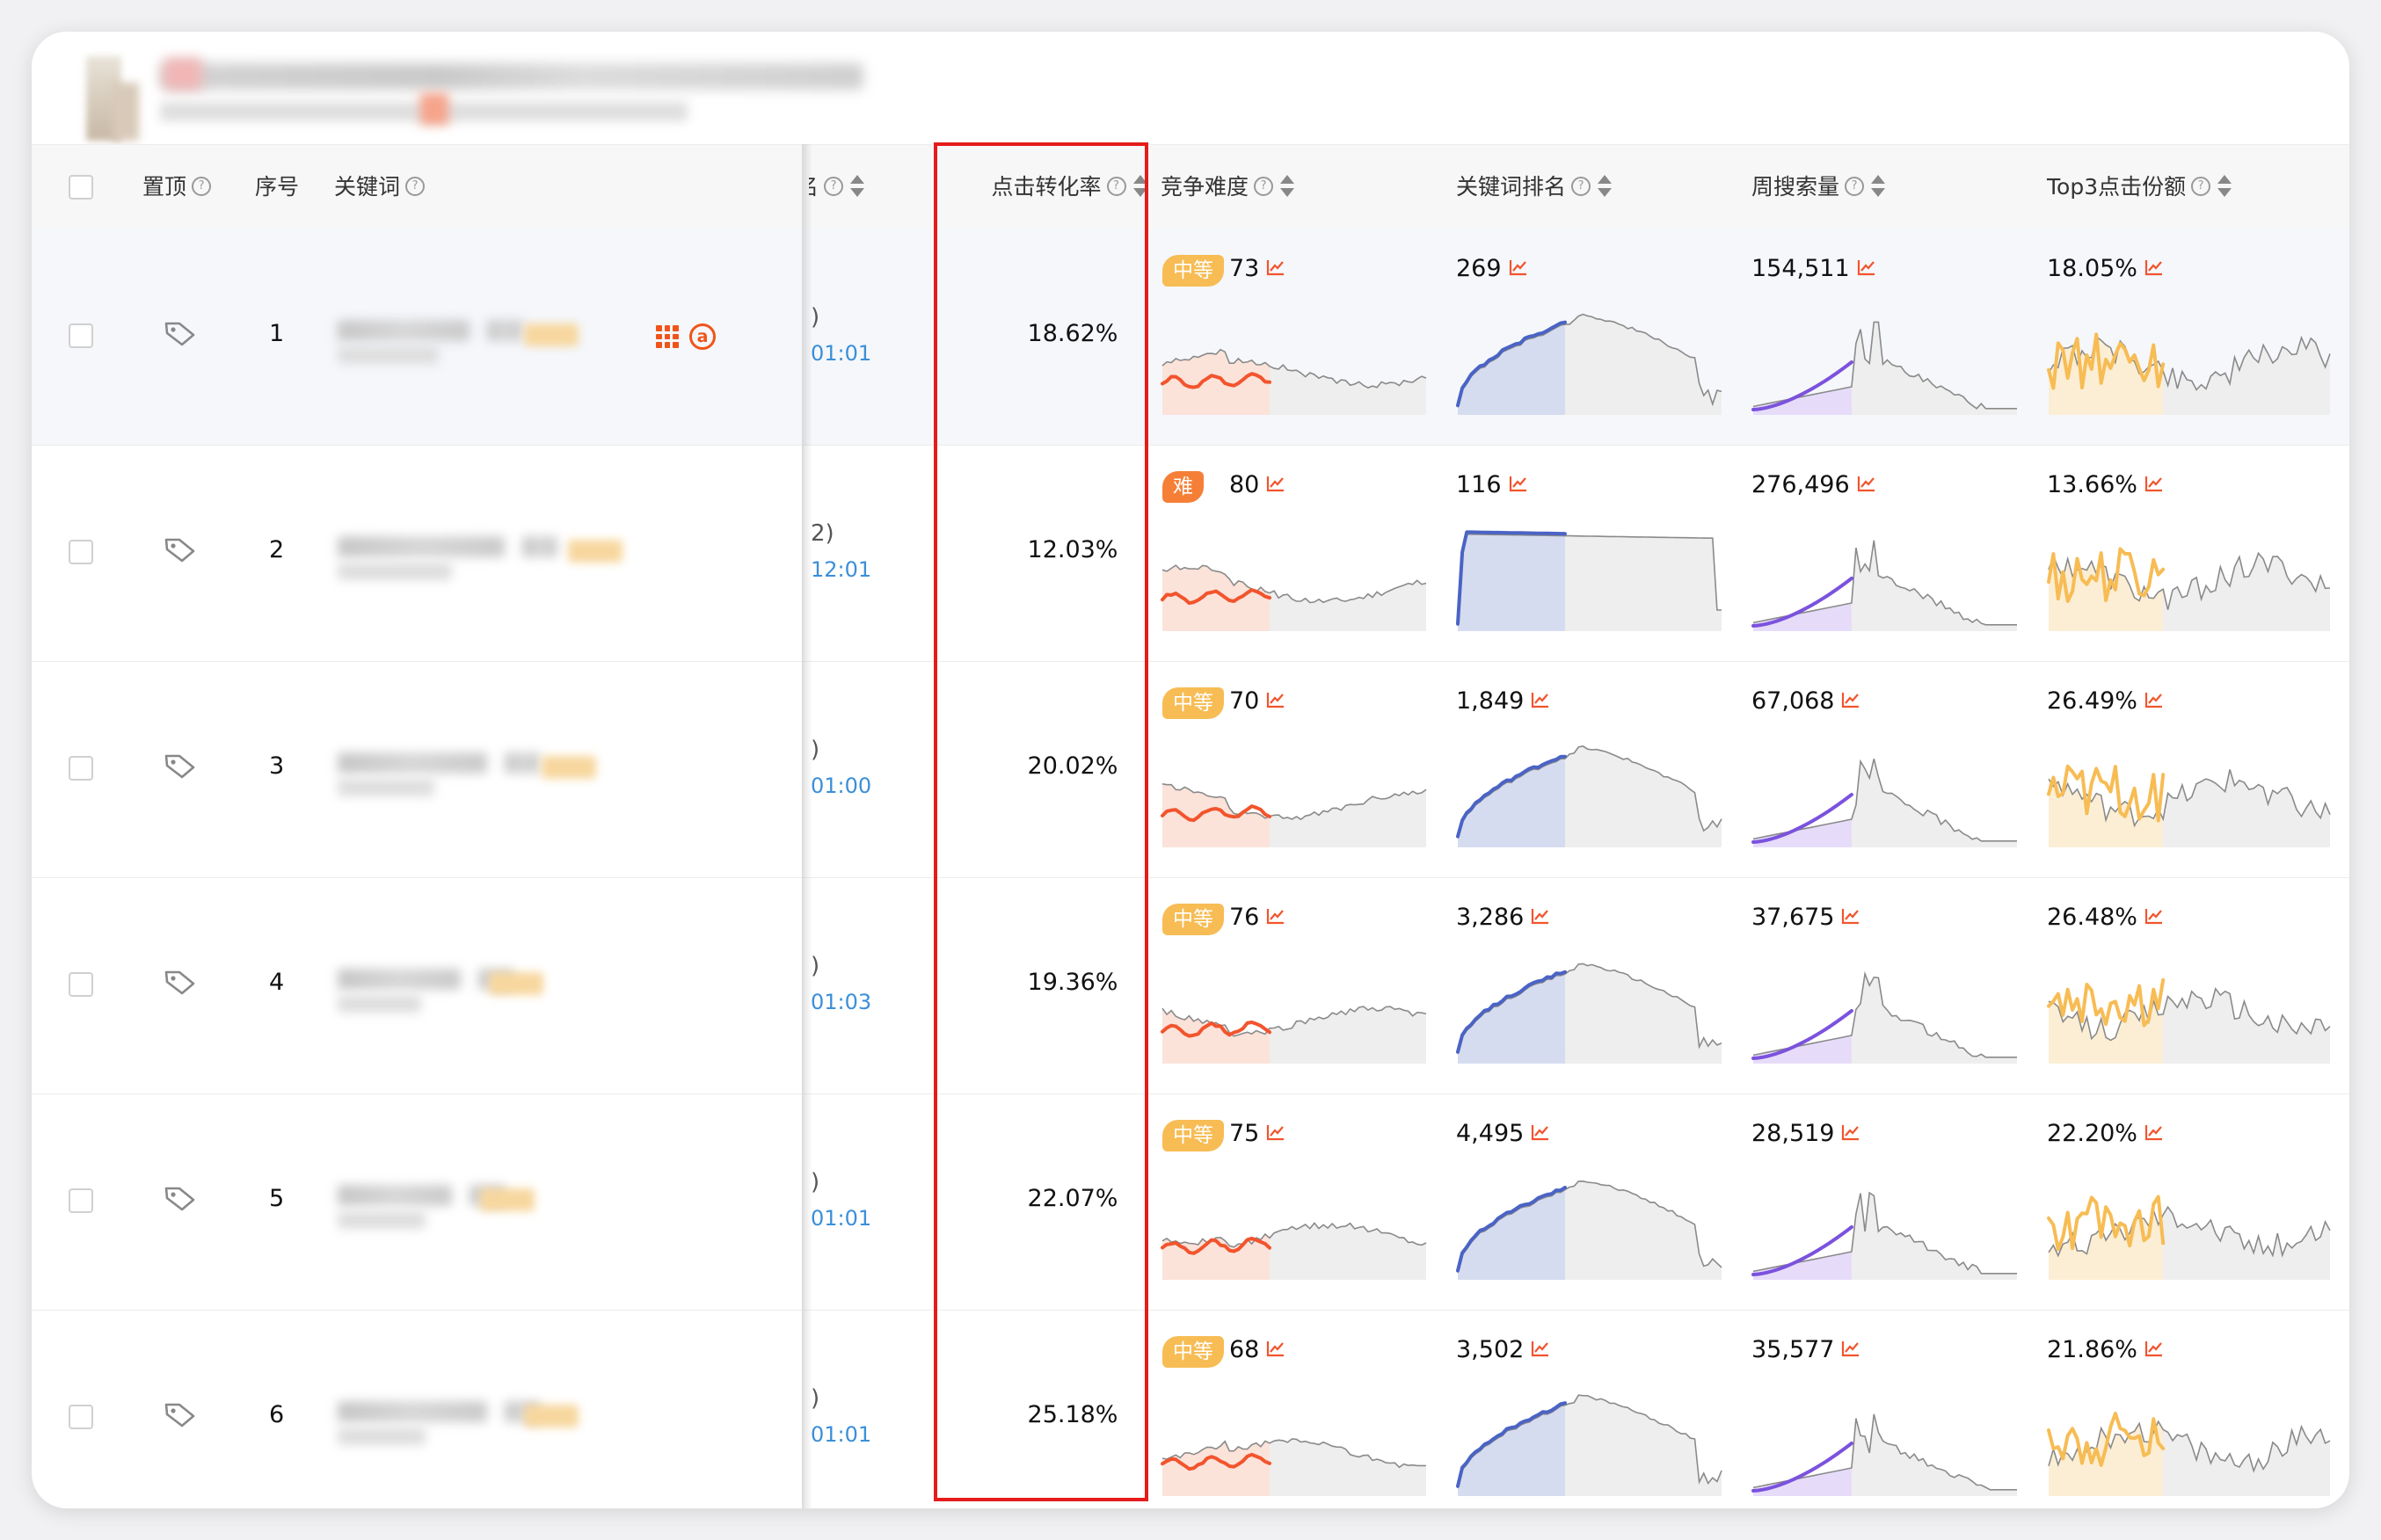 Image resolution: width=2381 pixels, height=1540 pixels. I want to click on search-volume-number: 276,496, so click(1800, 484).